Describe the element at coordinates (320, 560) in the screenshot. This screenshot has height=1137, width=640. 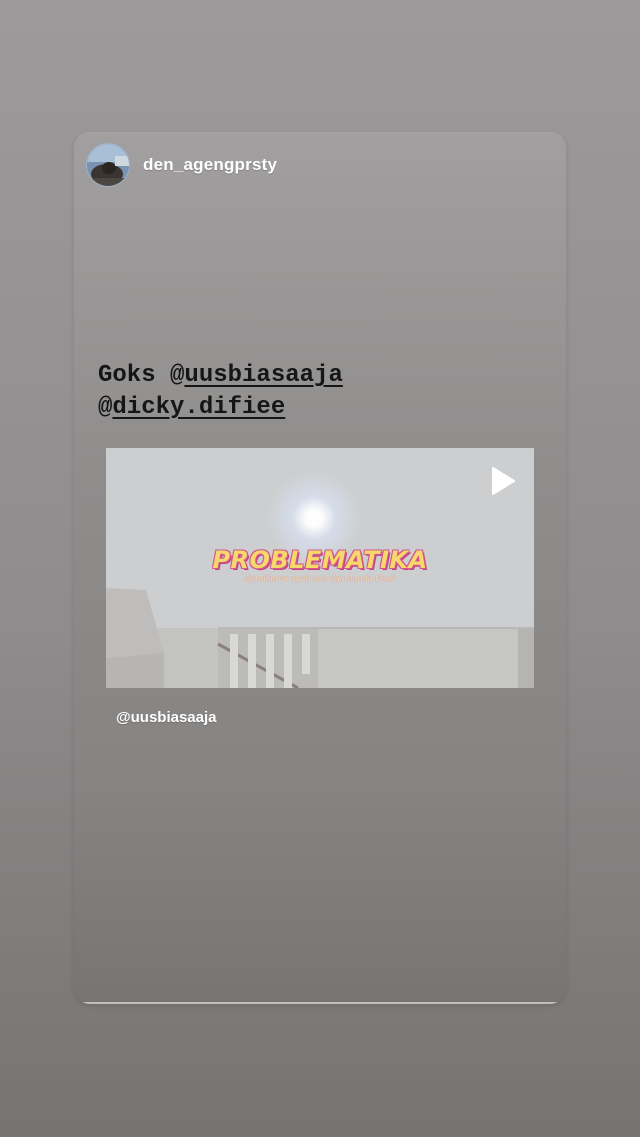
I see `video-title: PROBLEMATIKA` at that location.